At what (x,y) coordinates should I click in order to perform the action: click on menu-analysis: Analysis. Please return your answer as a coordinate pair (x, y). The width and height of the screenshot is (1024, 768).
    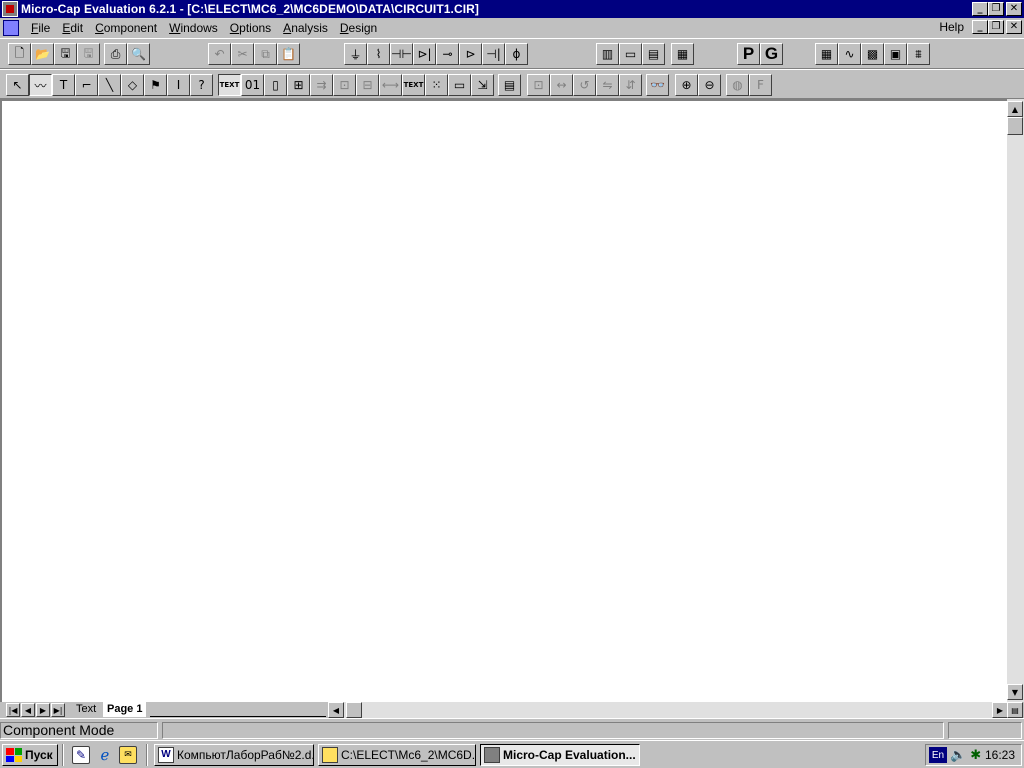
    Looking at the image, I should click on (305, 28).